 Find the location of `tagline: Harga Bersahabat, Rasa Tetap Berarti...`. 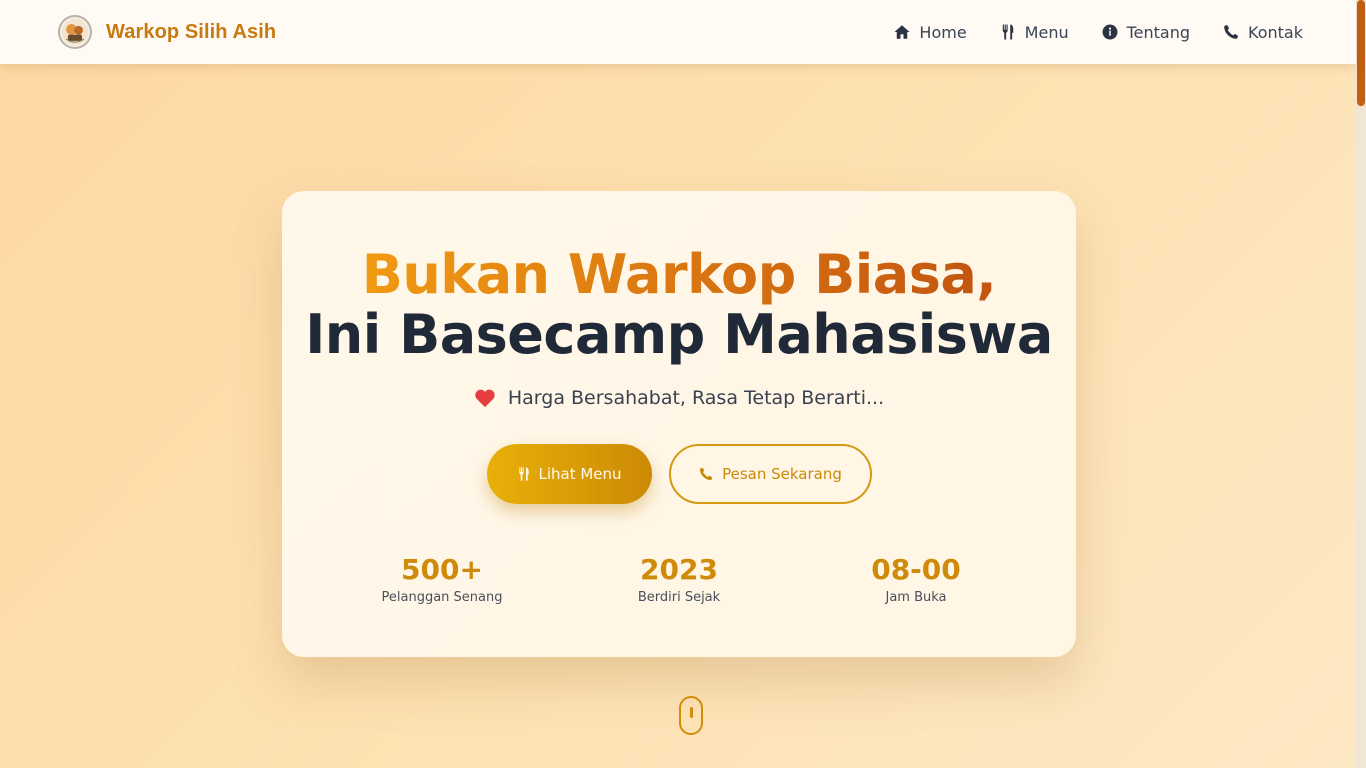

tagline: Harga Bersahabat, Rasa Tetap Berarti... is located at coordinates (679, 398).